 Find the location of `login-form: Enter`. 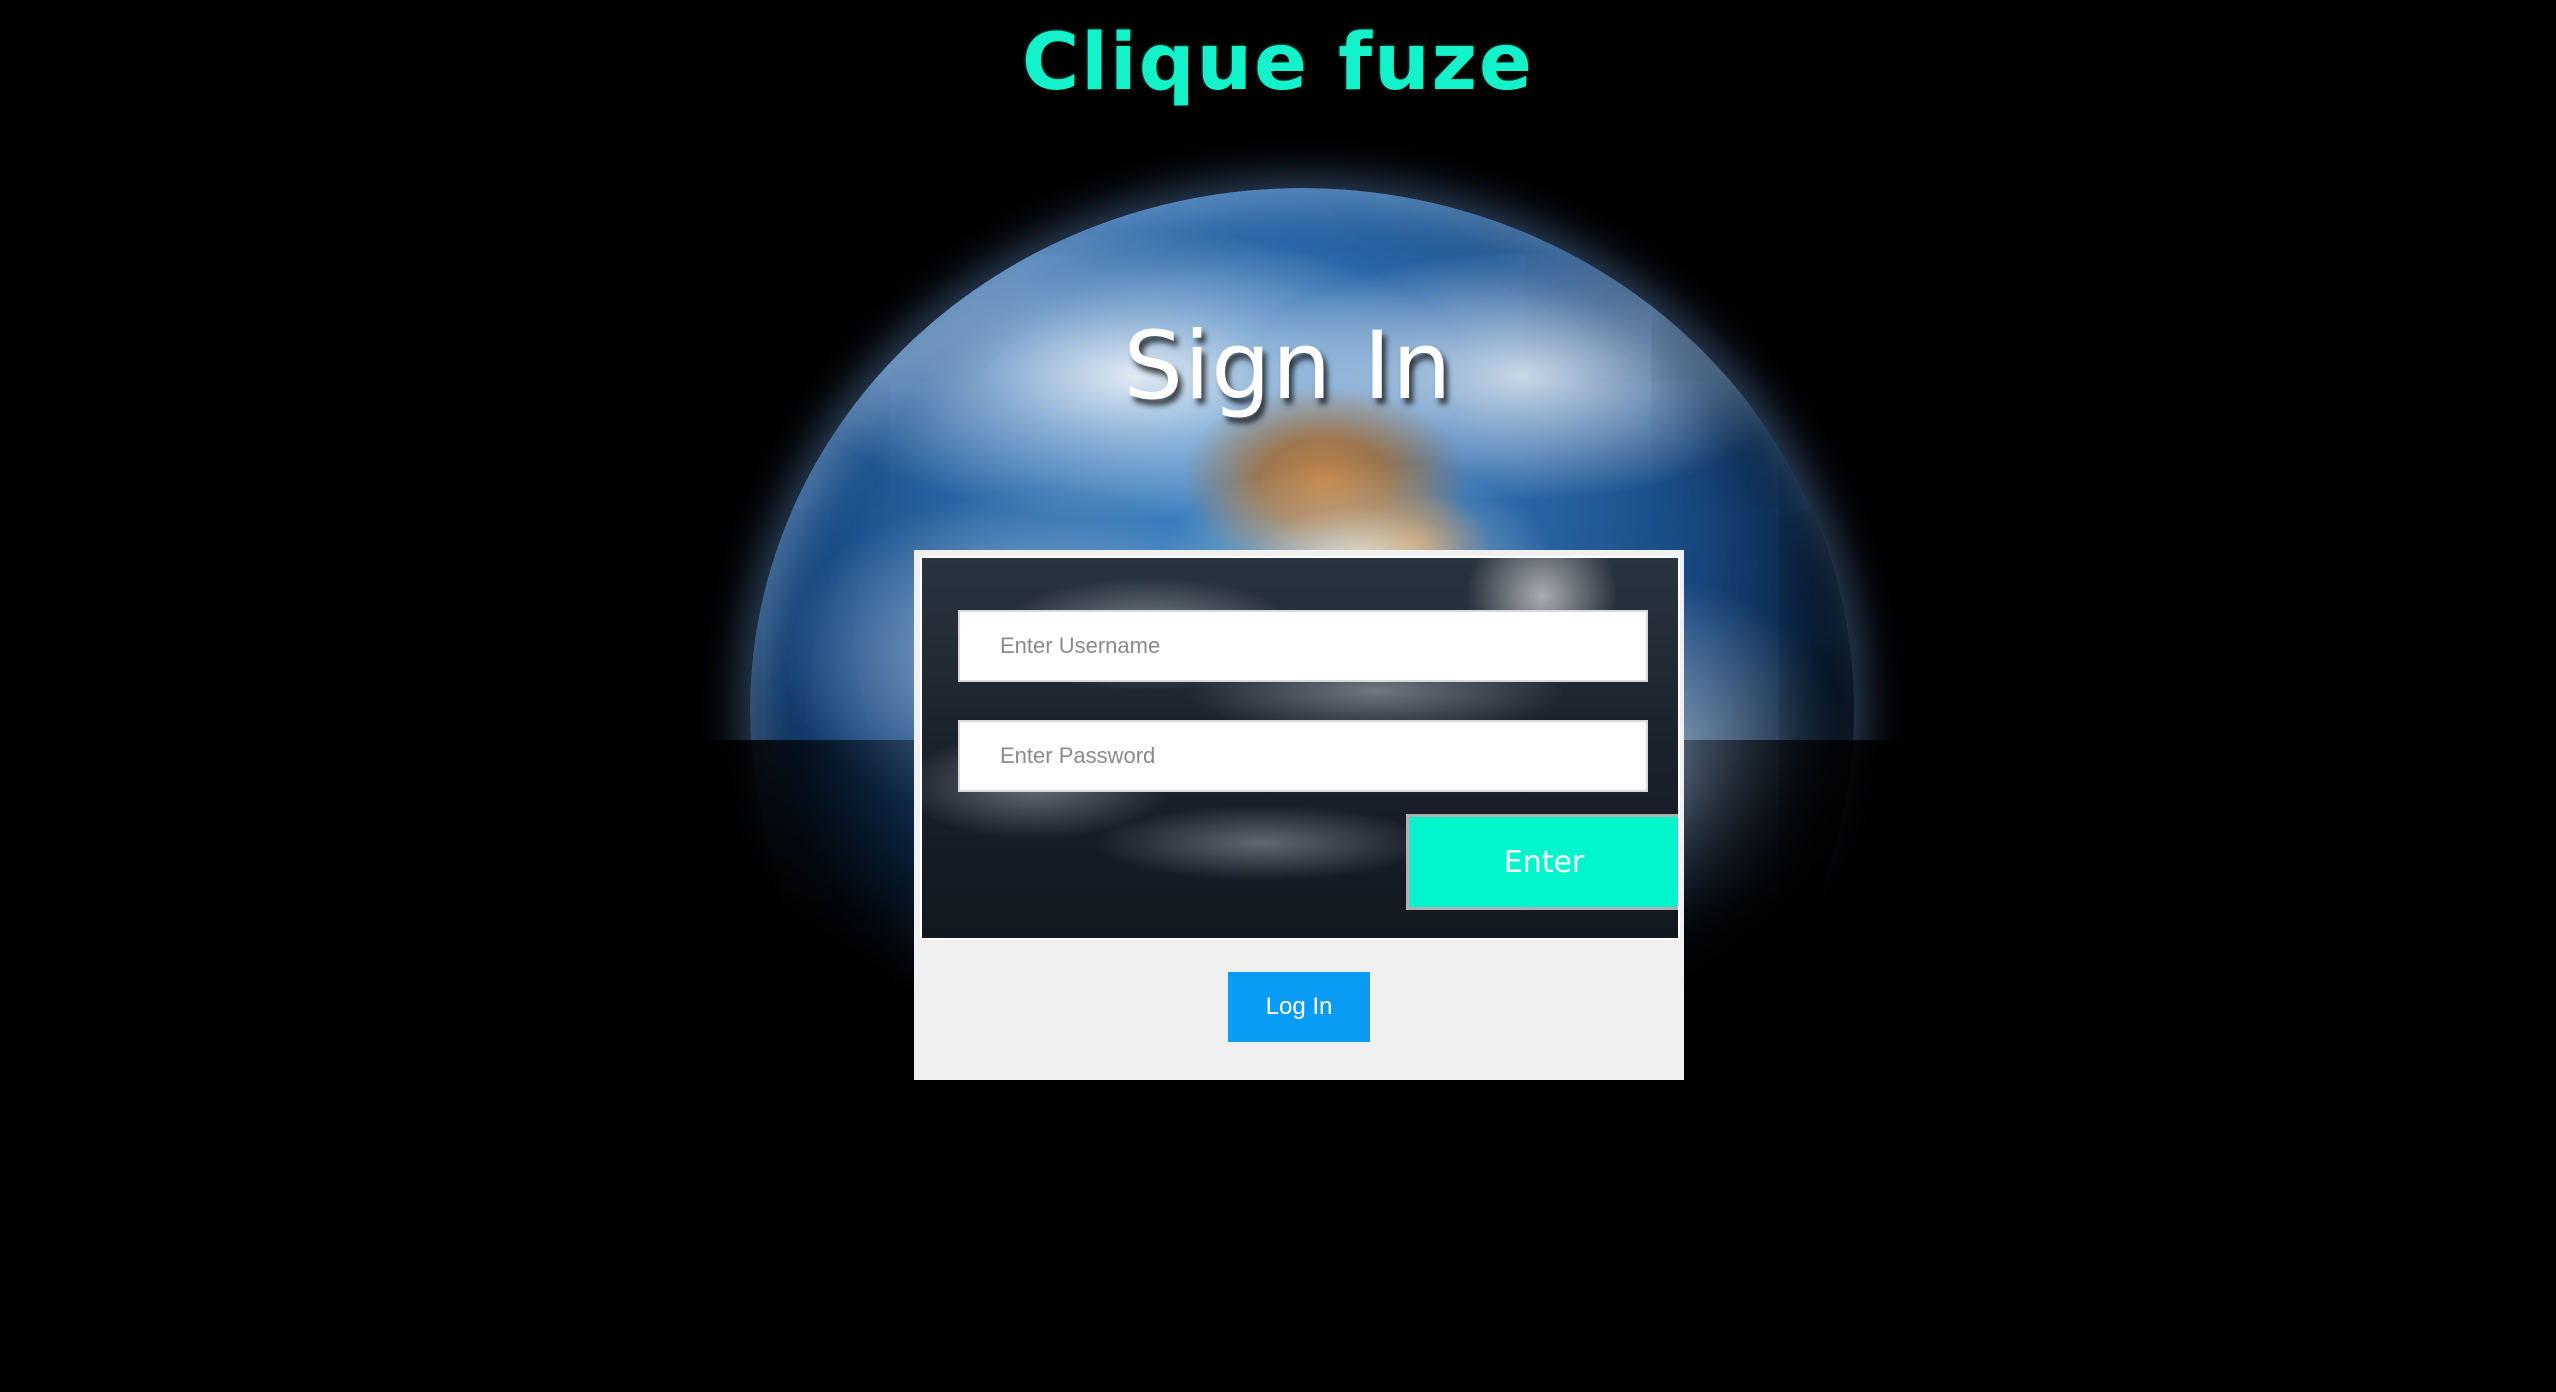

login-form: Enter is located at coordinates (1300, 748).